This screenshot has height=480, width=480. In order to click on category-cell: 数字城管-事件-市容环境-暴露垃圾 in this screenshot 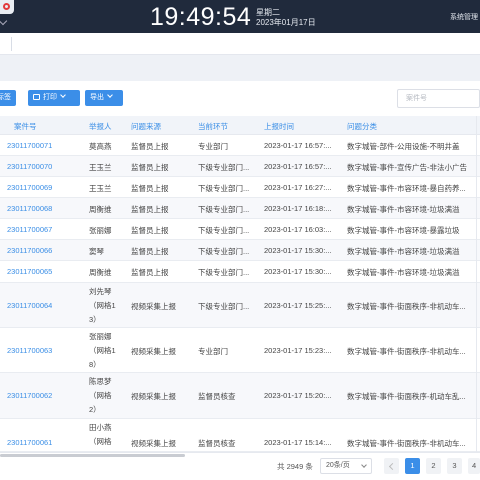, I will do `click(403, 230)`.